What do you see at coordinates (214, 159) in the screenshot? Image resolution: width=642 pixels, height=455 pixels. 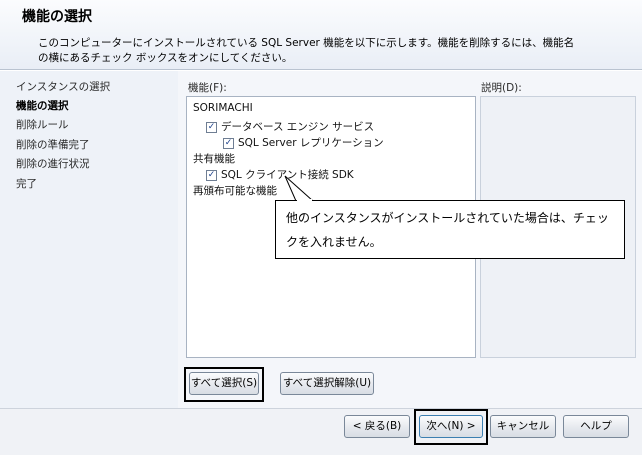 I see `tree-shared-features-node: 共有機能` at bounding box center [214, 159].